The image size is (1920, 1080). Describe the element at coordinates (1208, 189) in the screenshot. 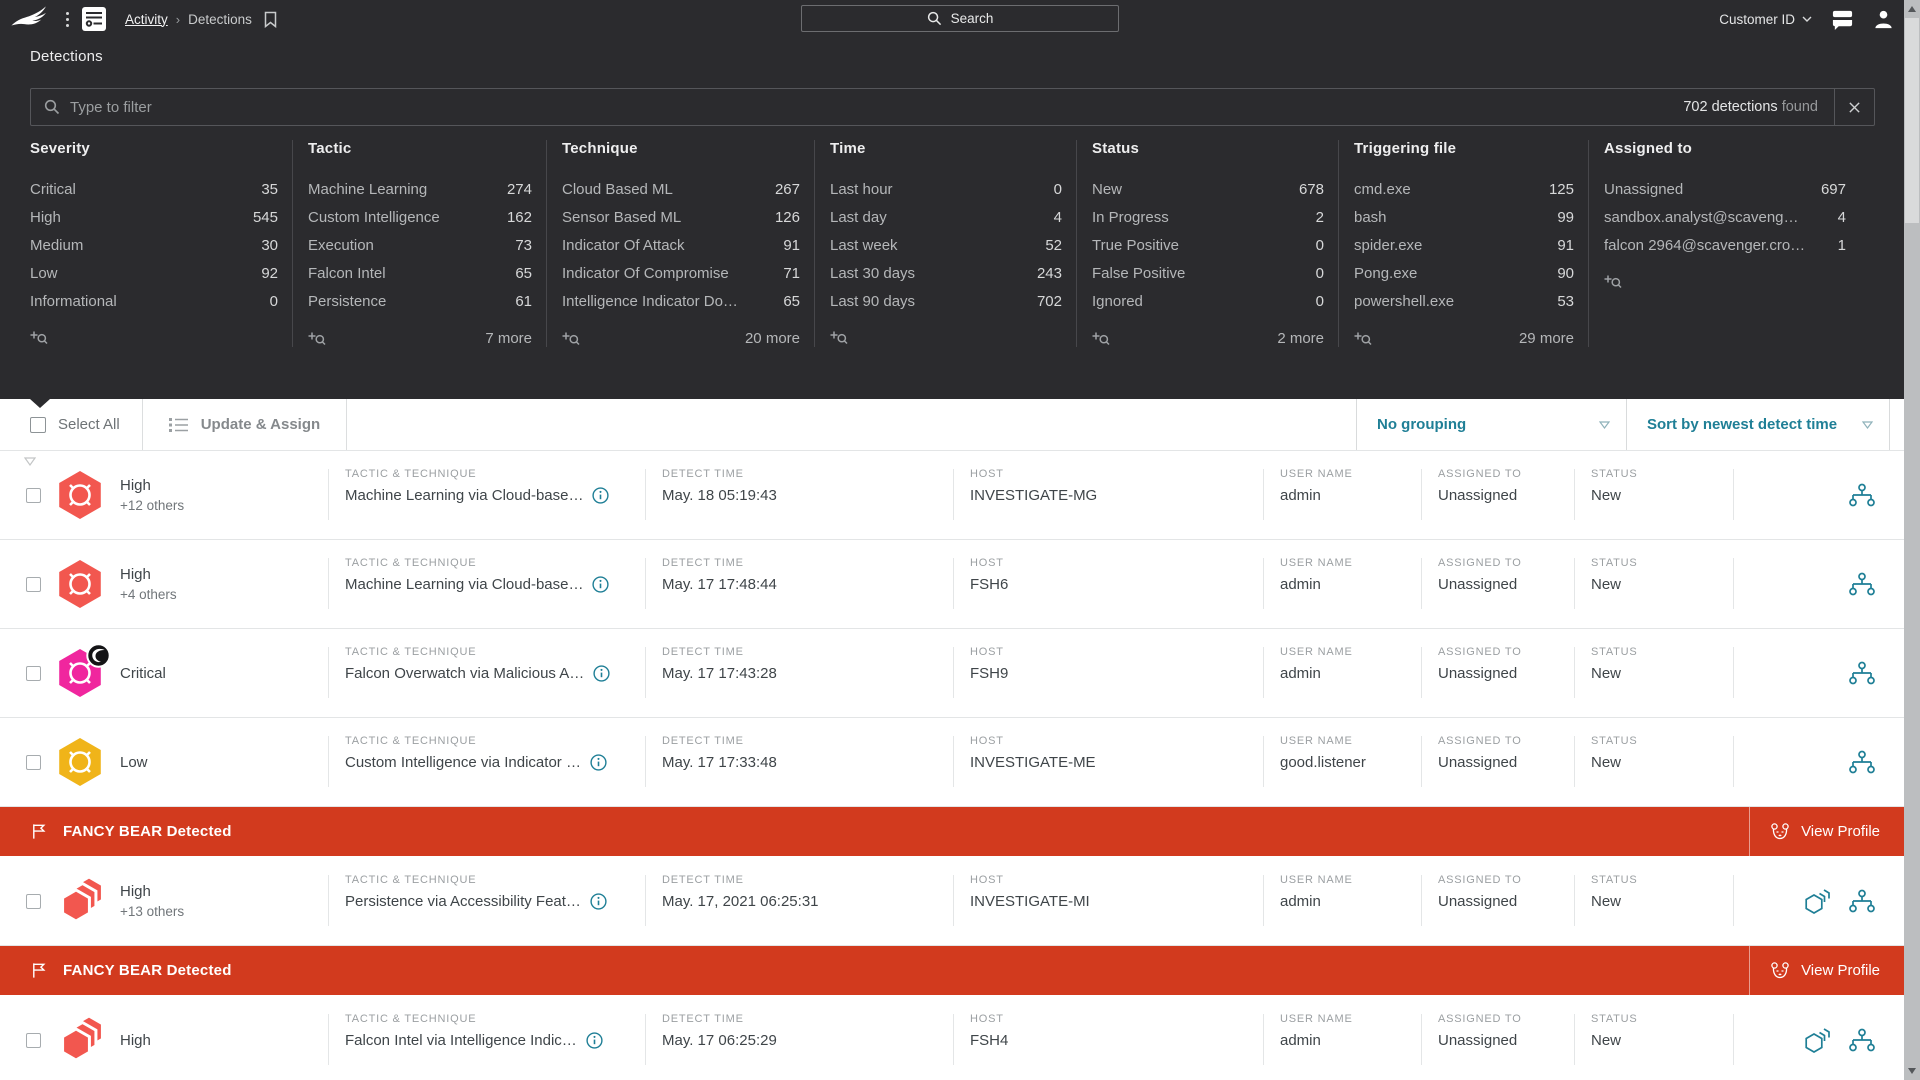

I see `facet-item: New 678` at that location.